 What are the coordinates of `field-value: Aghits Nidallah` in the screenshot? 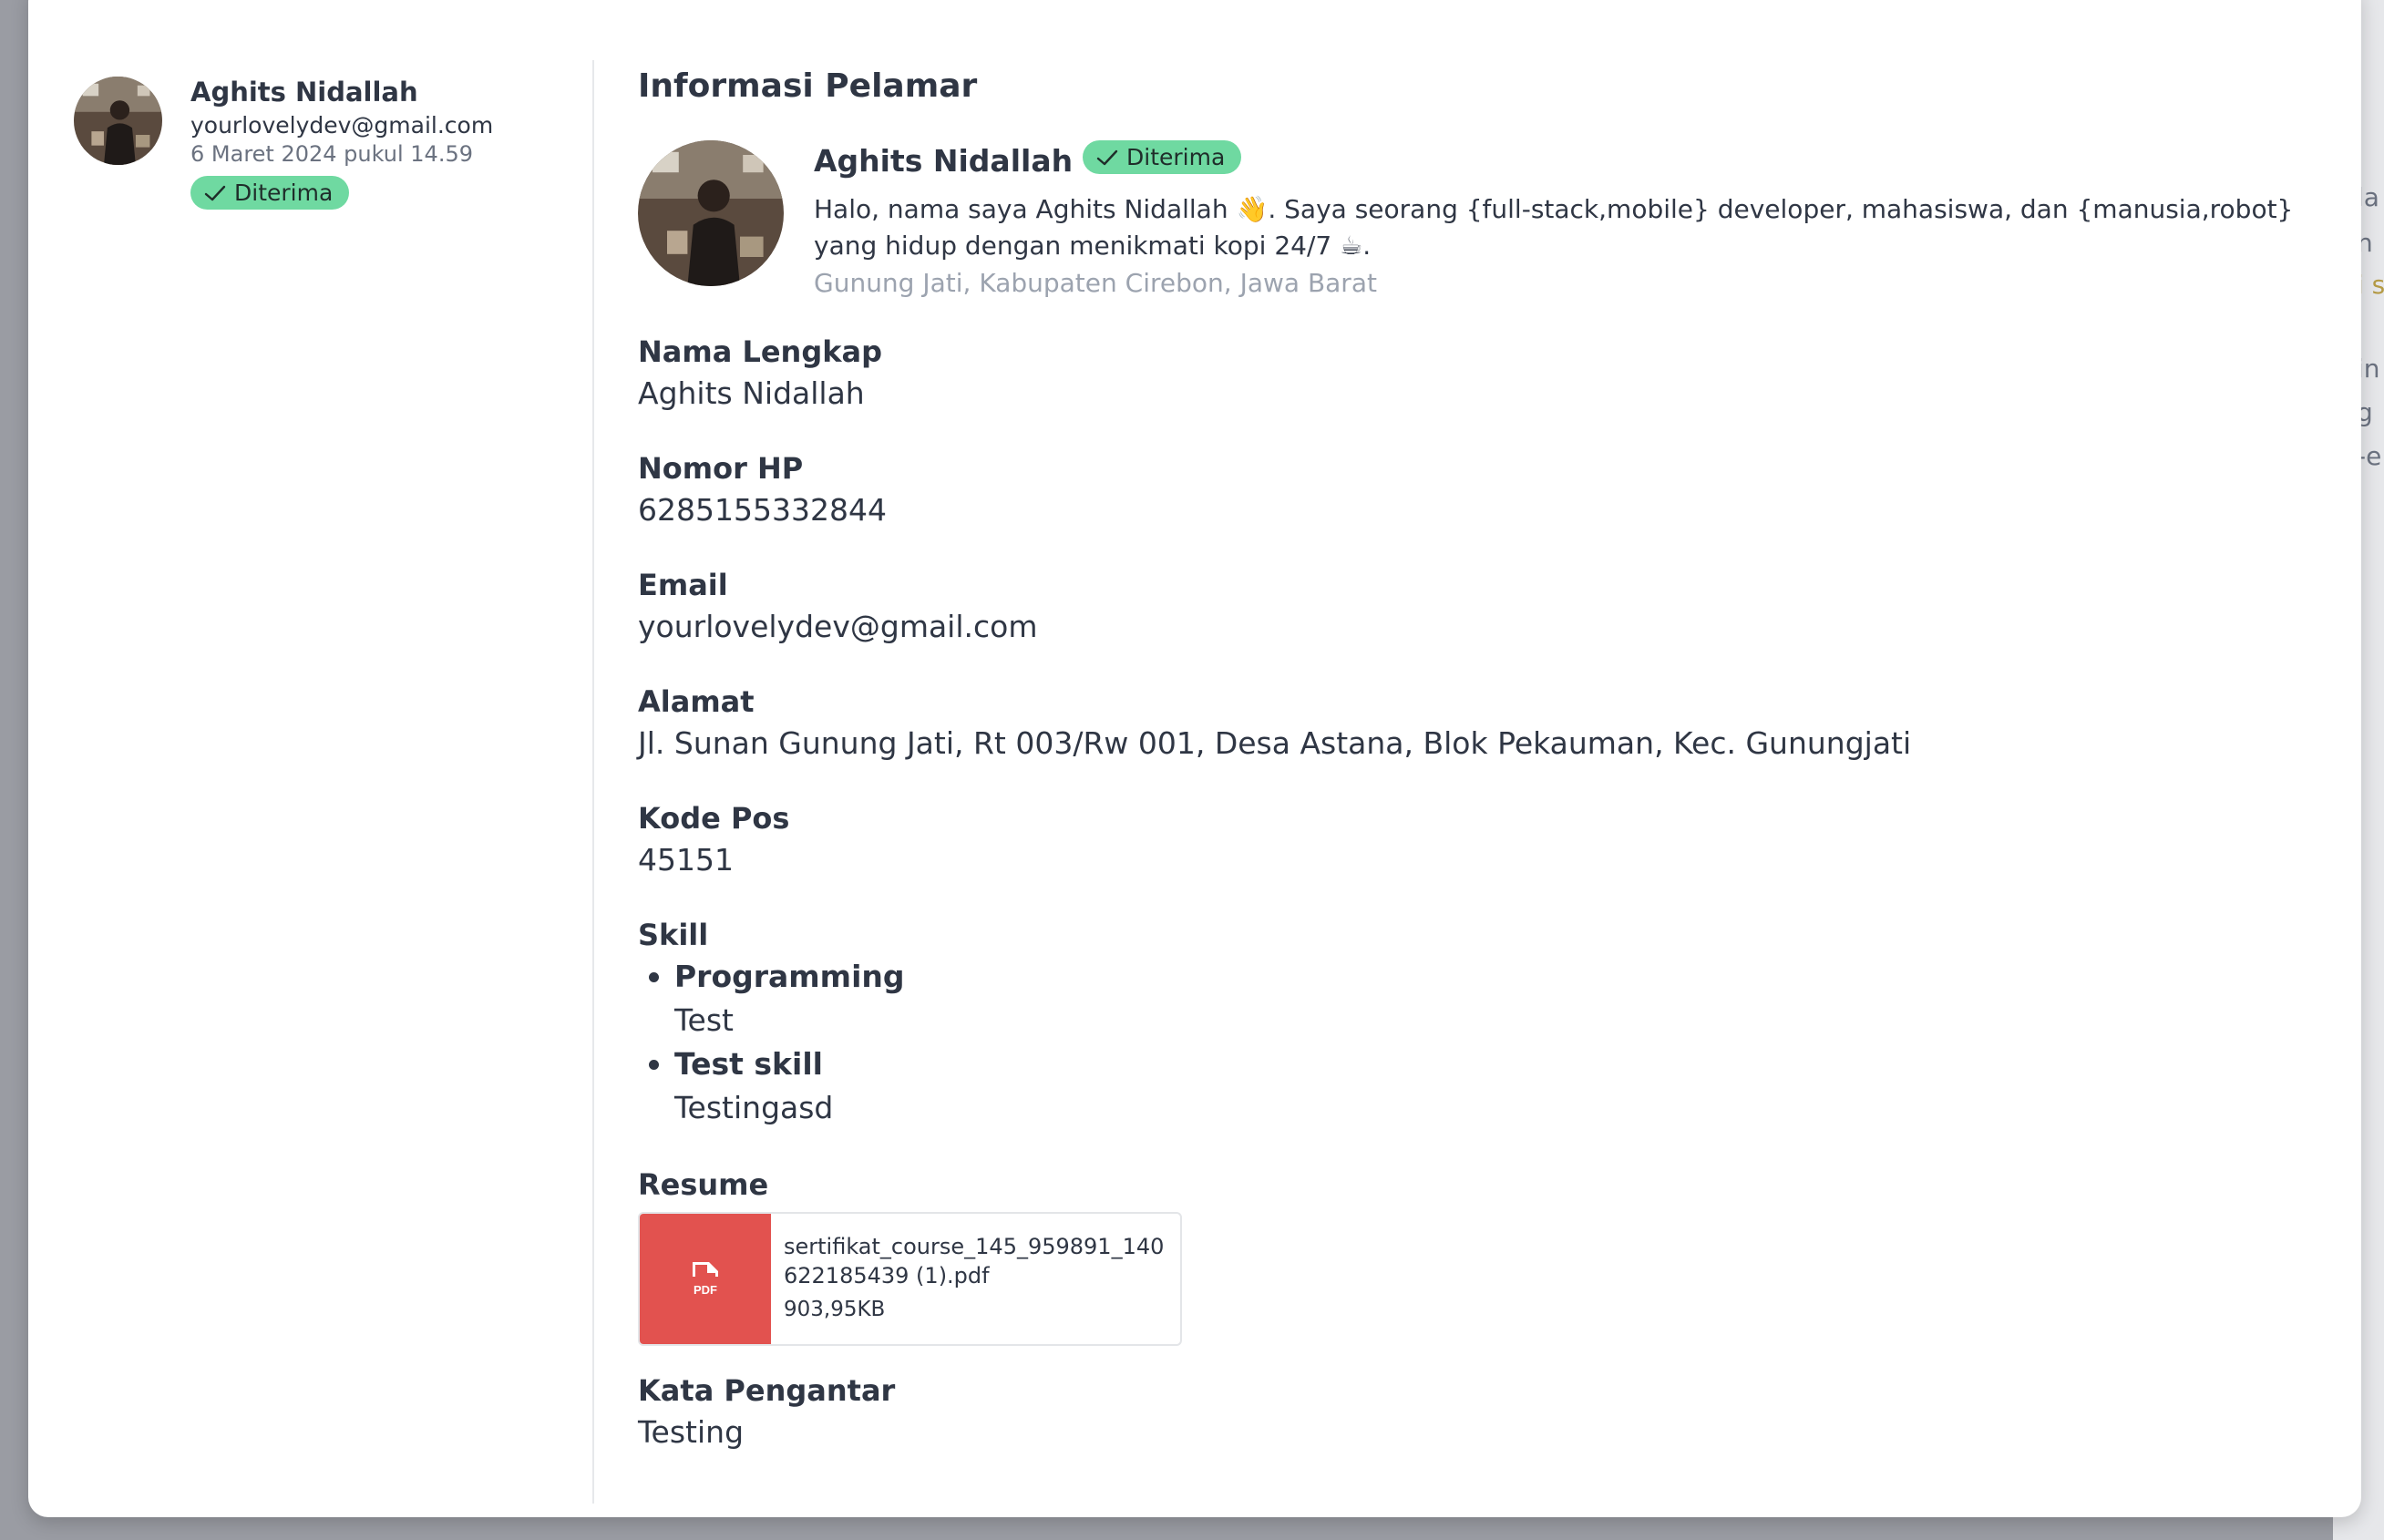 It's located at (751, 393).